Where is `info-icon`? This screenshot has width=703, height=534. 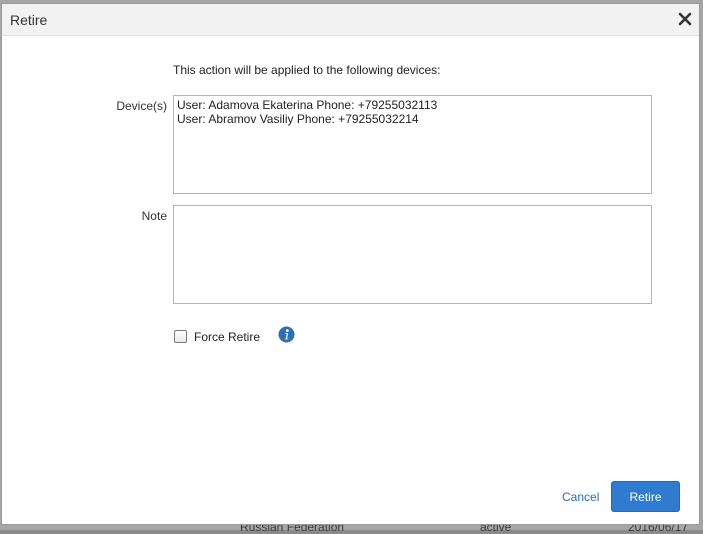 info-icon is located at coordinates (286, 334).